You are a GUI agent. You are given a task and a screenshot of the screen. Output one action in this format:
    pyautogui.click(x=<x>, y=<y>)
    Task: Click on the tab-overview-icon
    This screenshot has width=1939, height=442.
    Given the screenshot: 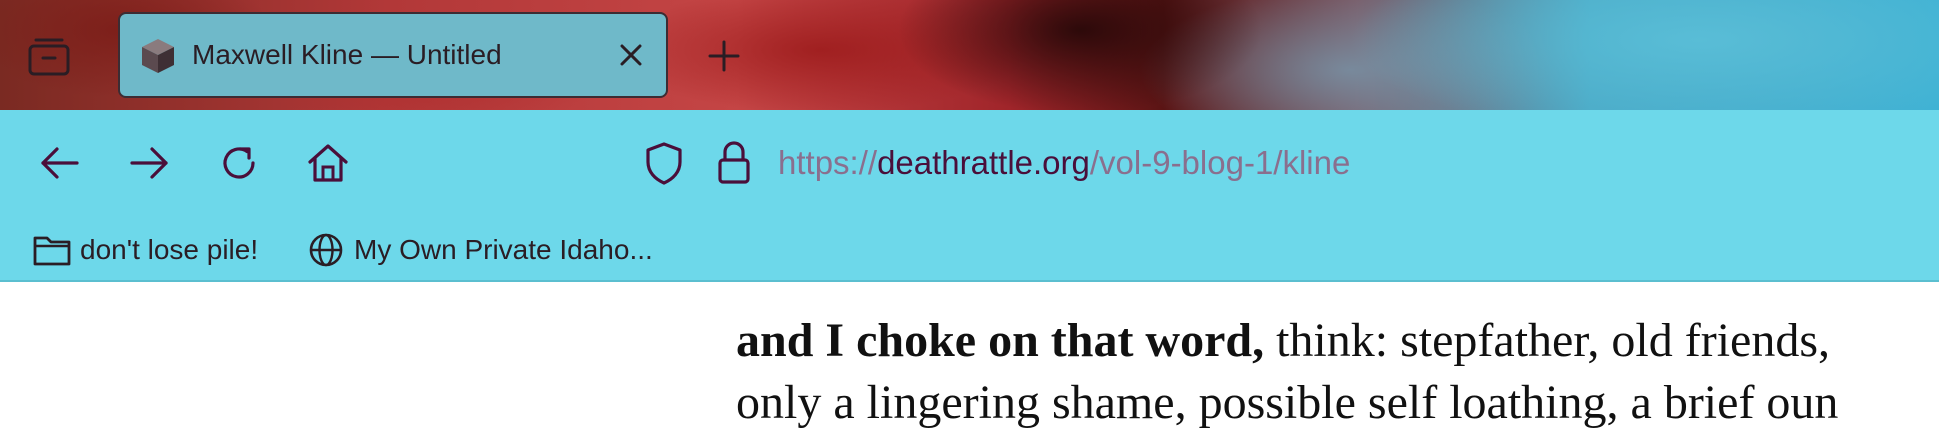 What is the action you would take?
    pyautogui.click(x=49, y=56)
    